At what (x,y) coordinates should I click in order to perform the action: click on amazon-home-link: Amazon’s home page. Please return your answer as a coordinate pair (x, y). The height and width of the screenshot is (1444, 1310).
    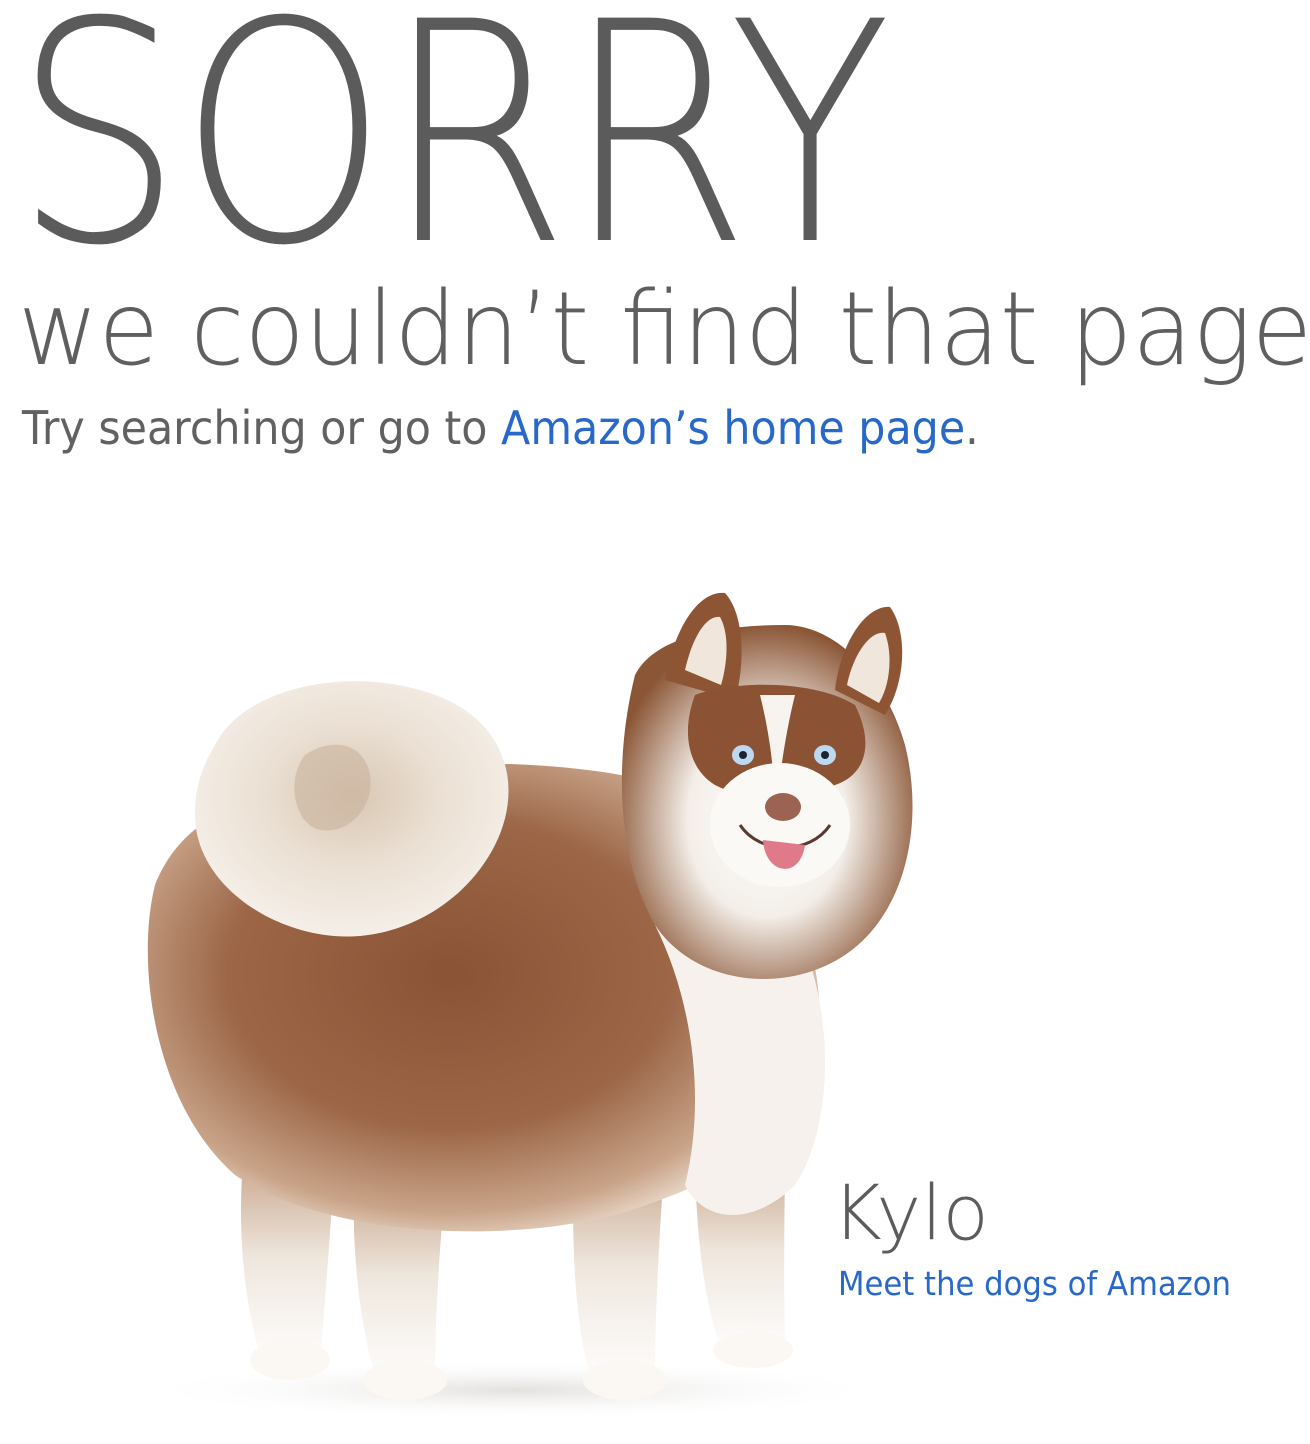
    Looking at the image, I should click on (733, 428).